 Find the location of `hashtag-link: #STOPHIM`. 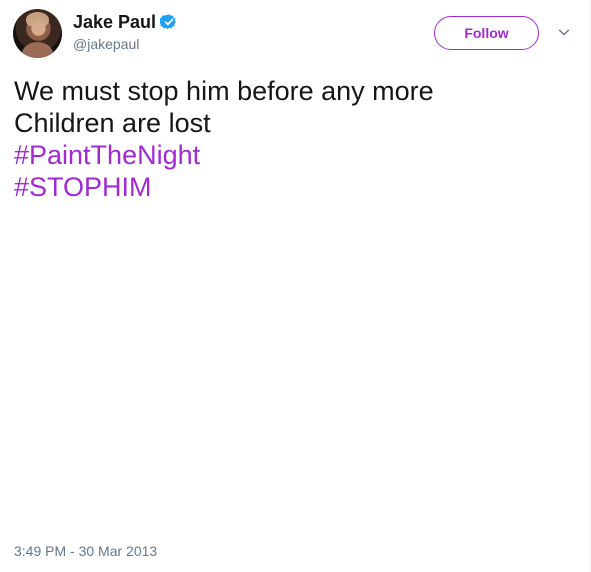

hashtag-link: #STOPHIM is located at coordinates (294, 187).